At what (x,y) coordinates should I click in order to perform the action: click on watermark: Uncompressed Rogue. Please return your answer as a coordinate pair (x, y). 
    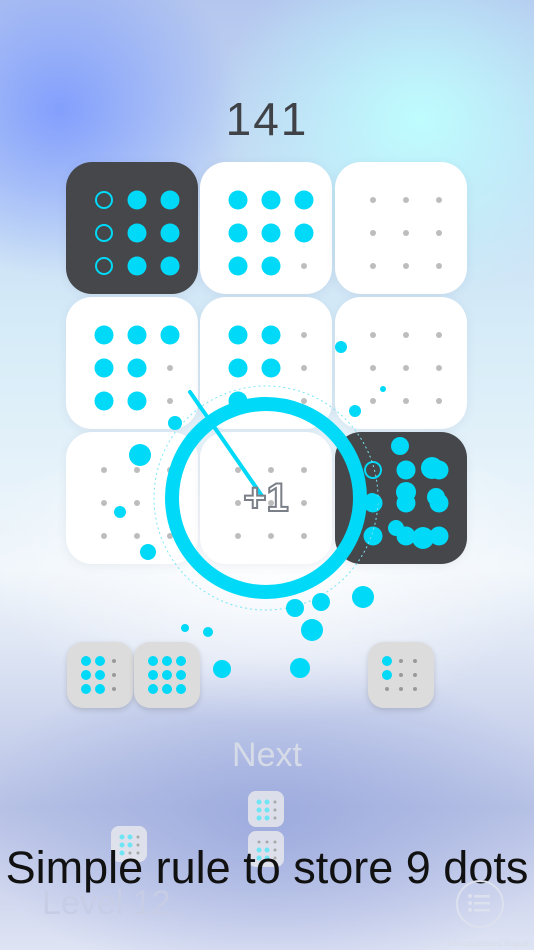
    Looking at the image, I should click on (488, 943).